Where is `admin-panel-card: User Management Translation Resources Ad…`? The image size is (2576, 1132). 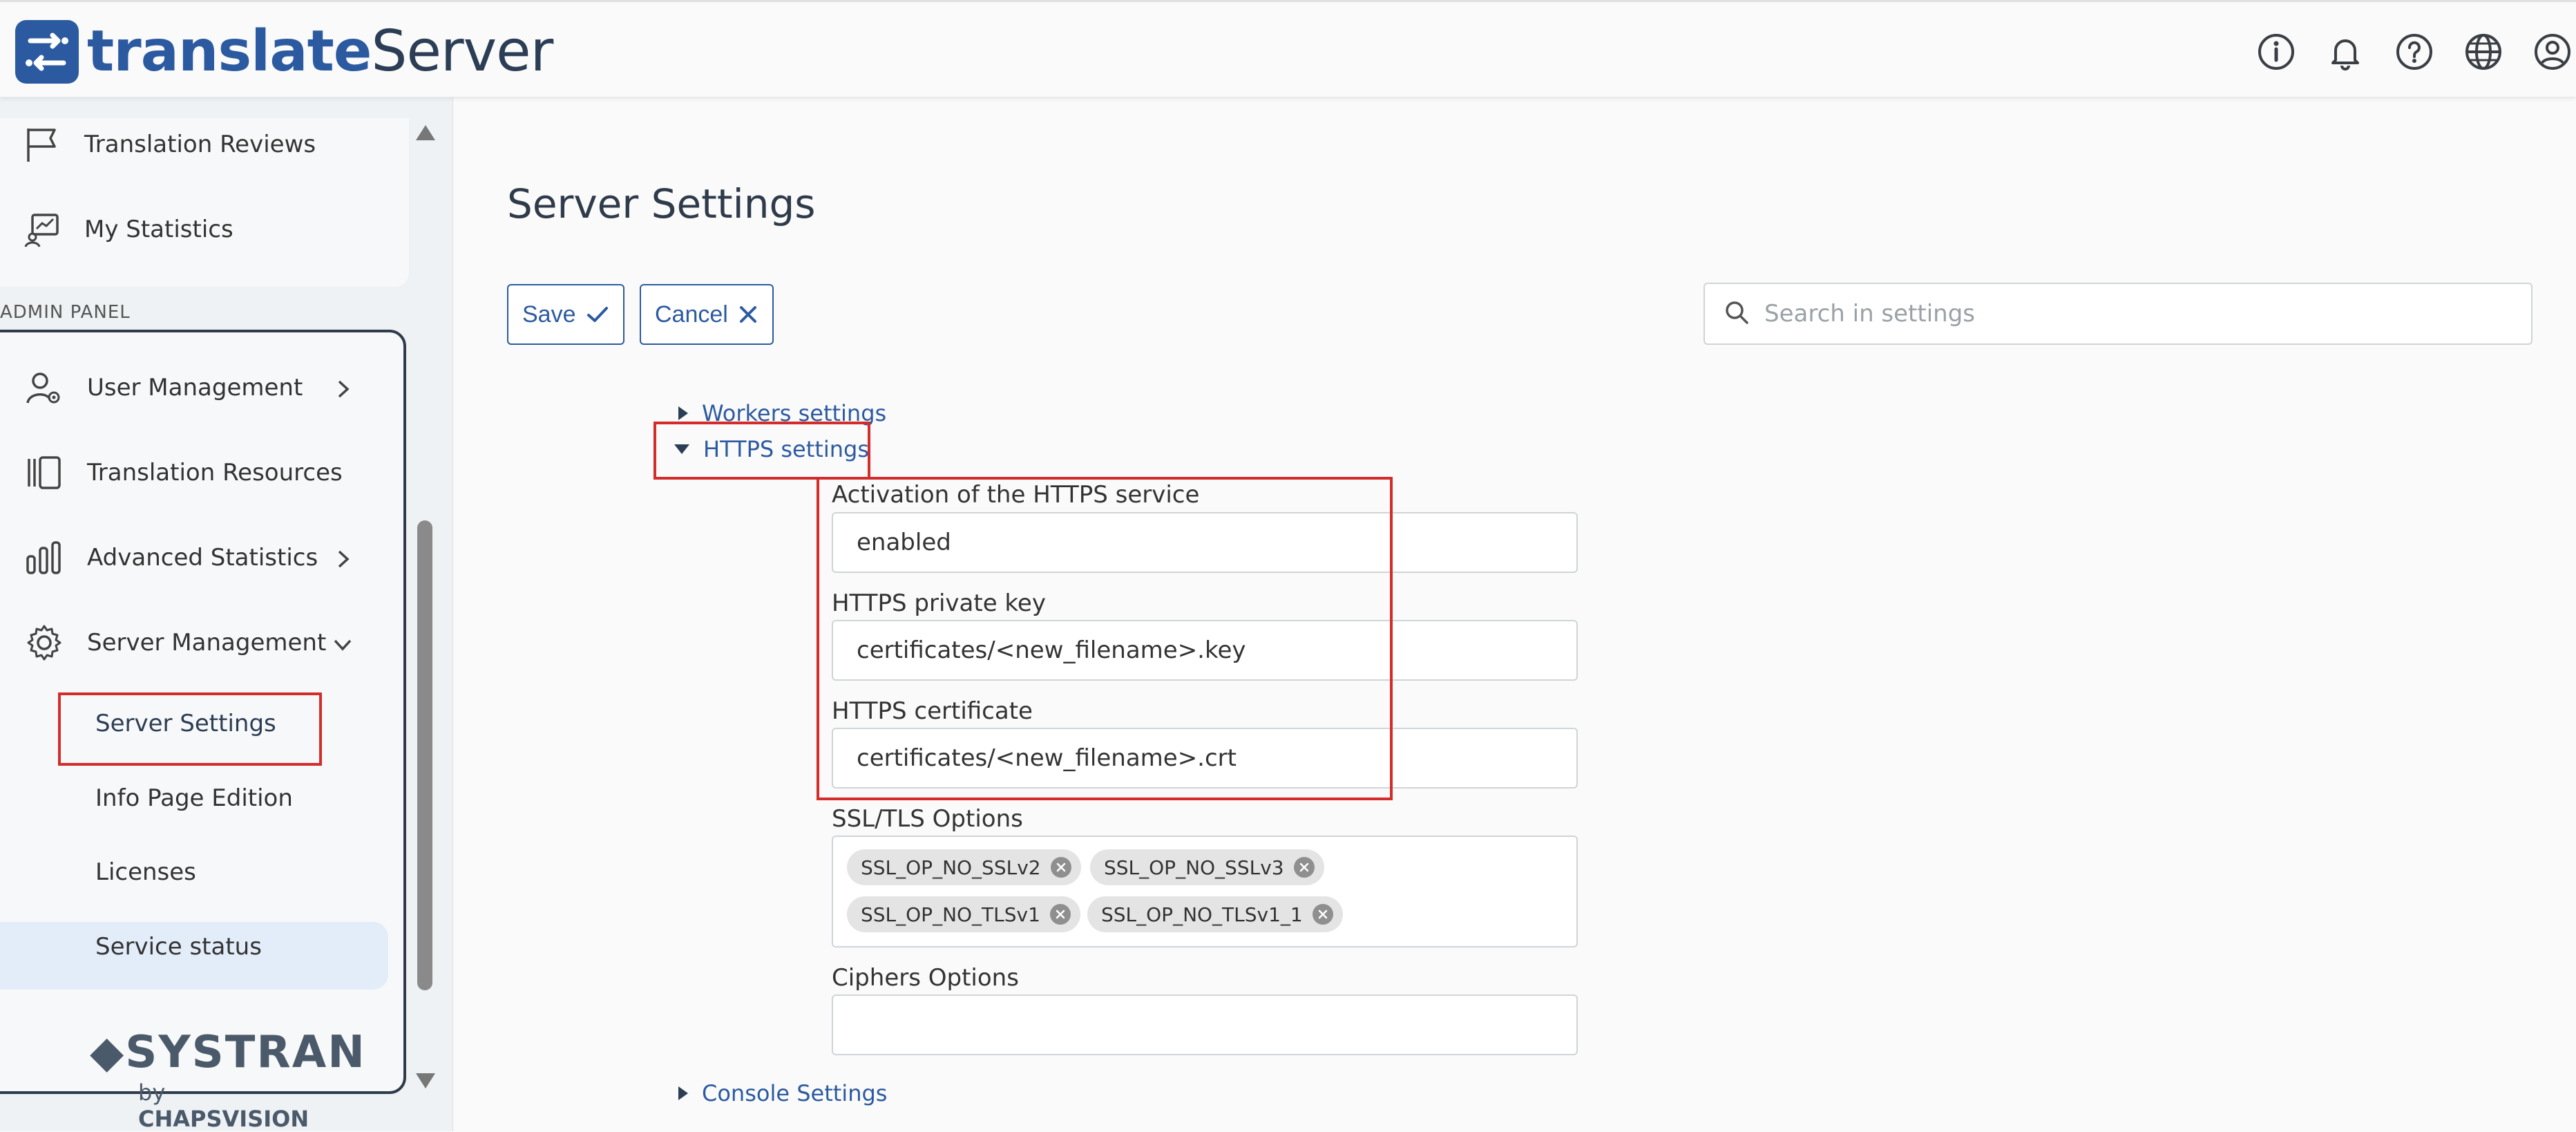 admin-panel-card: User Management Translation Resources Ad… is located at coordinates (203, 712).